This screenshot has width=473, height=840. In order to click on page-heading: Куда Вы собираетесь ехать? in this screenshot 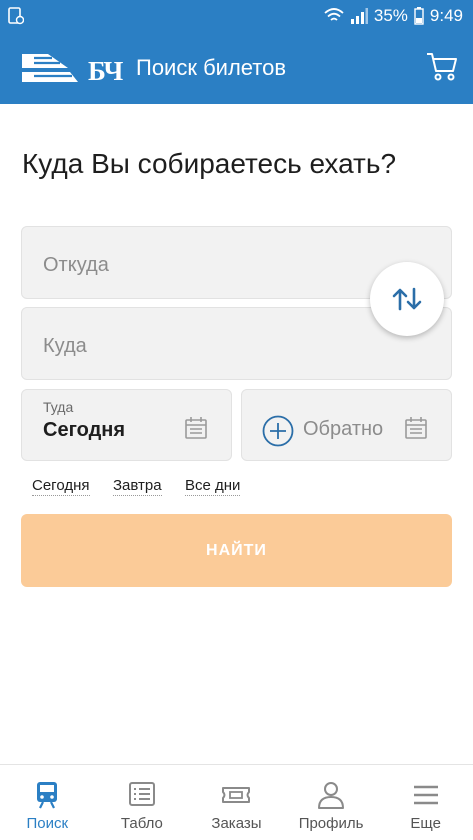, I will do `click(209, 163)`.